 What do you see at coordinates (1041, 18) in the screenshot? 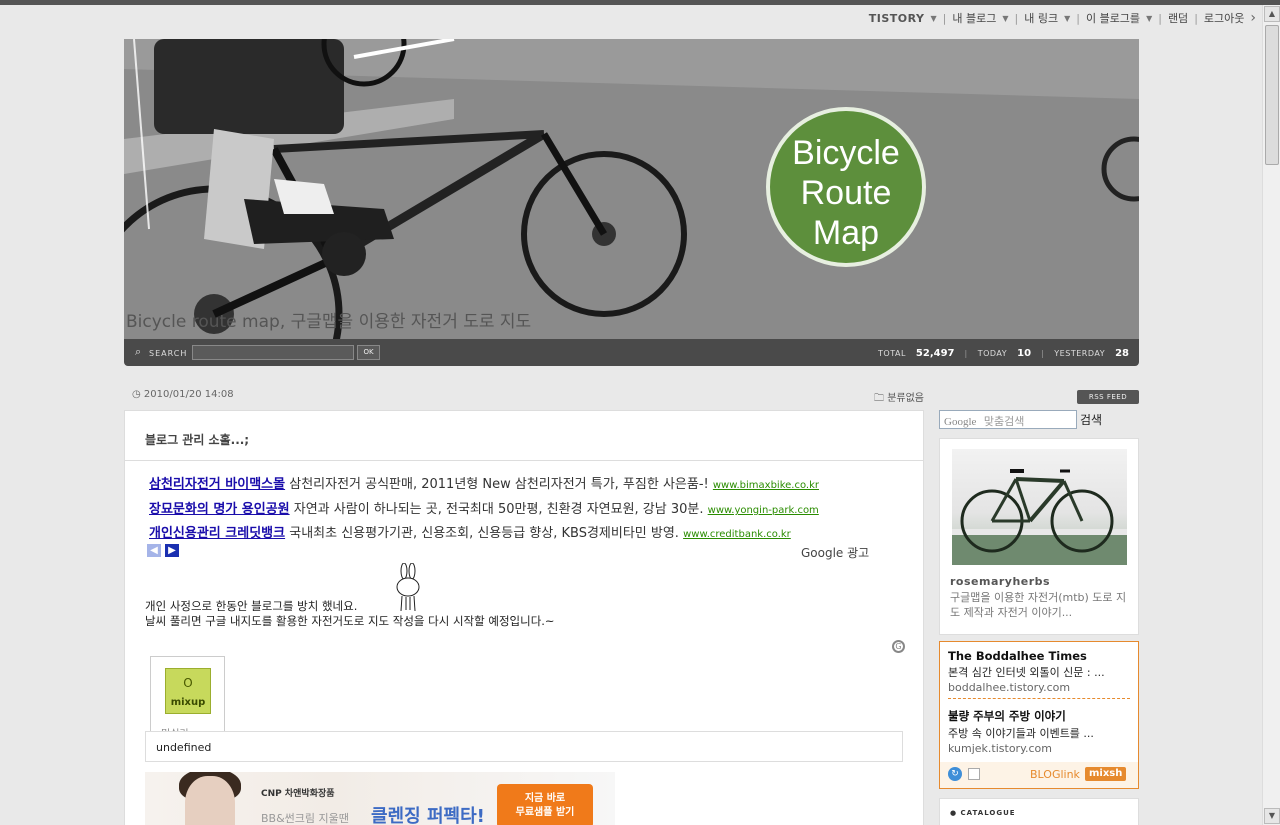
I see `my-link-menu: 내 링크` at bounding box center [1041, 18].